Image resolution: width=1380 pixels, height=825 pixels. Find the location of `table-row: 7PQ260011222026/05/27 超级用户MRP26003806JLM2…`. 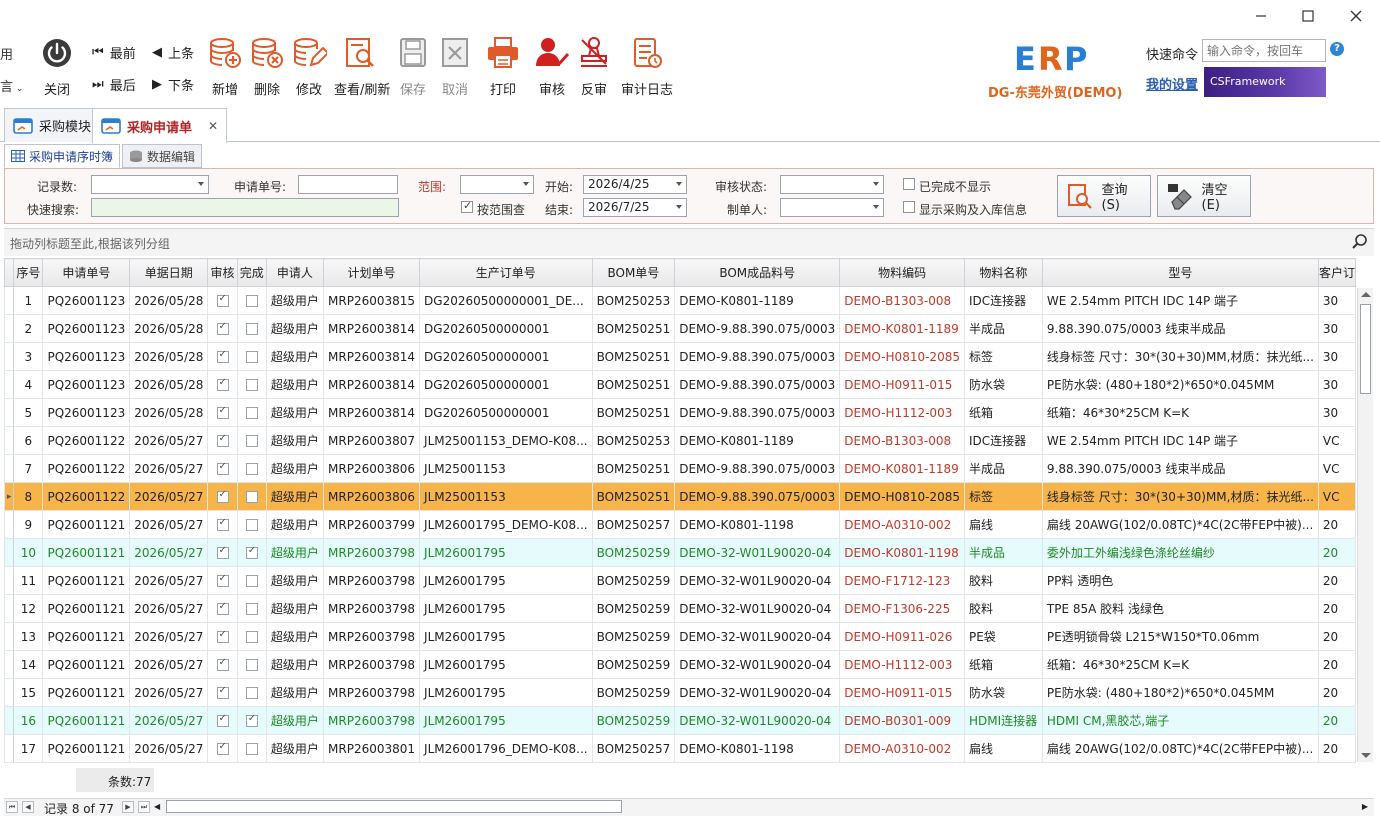

table-row: 7PQ260011222026/05/27 超级用户MRP26003806JLM2… is located at coordinates (680, 468).